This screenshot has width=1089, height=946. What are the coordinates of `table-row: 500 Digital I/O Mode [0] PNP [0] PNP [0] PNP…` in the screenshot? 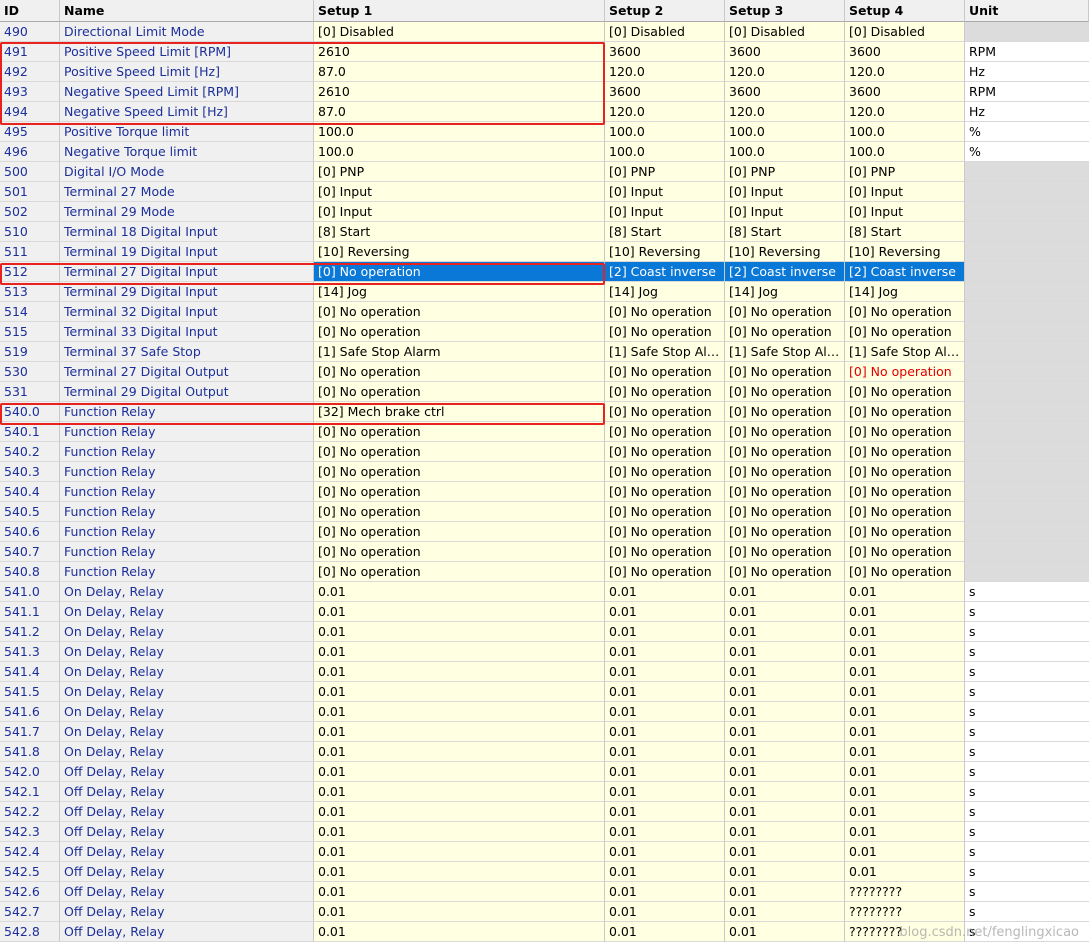 It's located at (544, 172).